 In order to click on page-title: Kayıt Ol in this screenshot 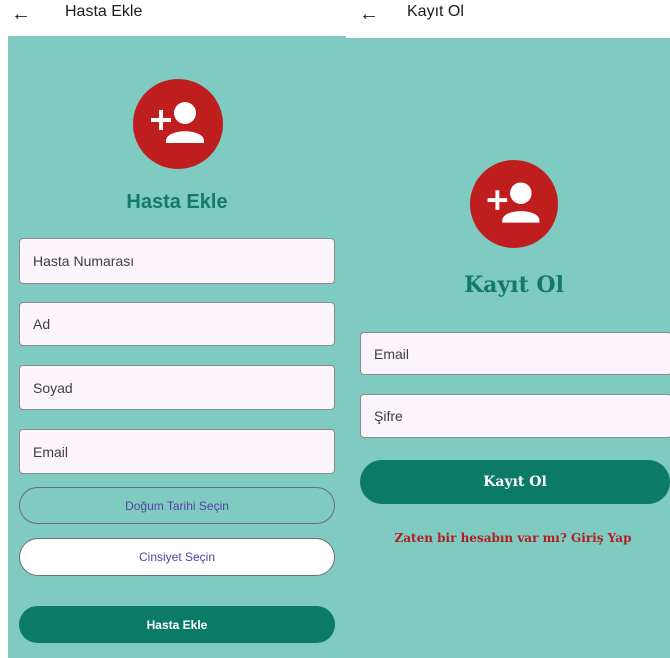, I will do `click(514, 285)`.